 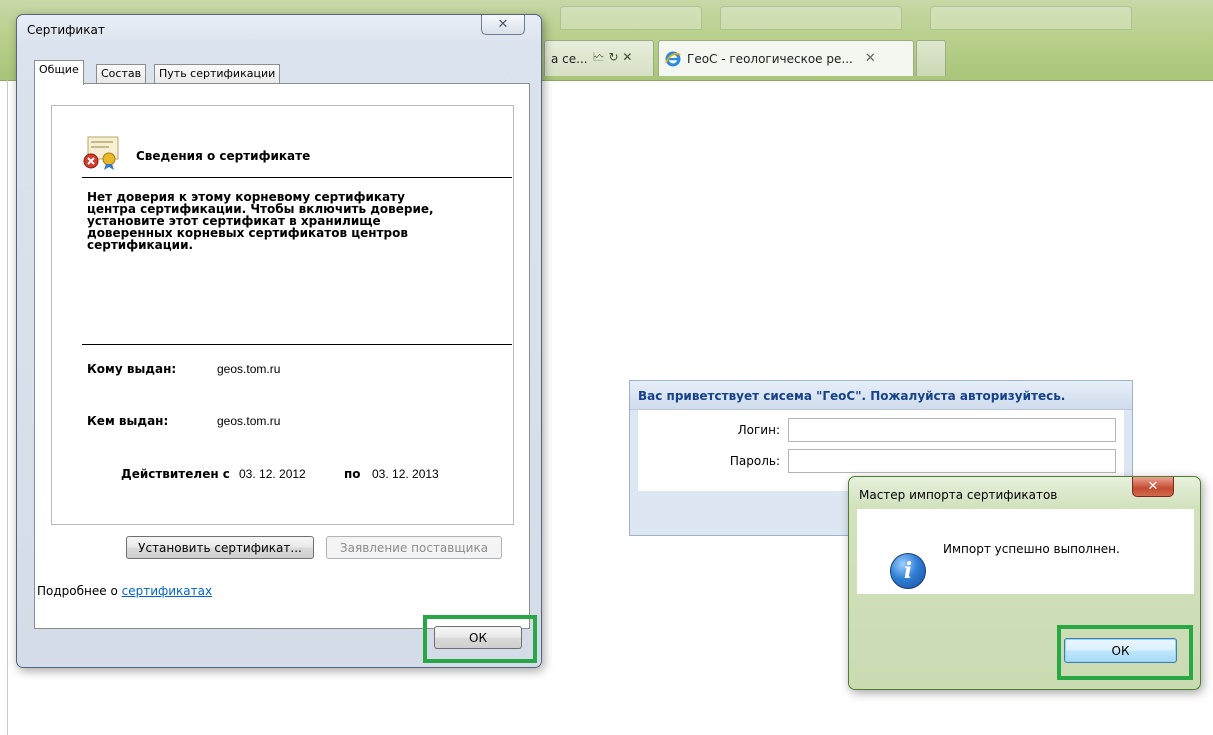 I want to click on issued-to-value: geos.tom.ru, so click(x=249, y=369).